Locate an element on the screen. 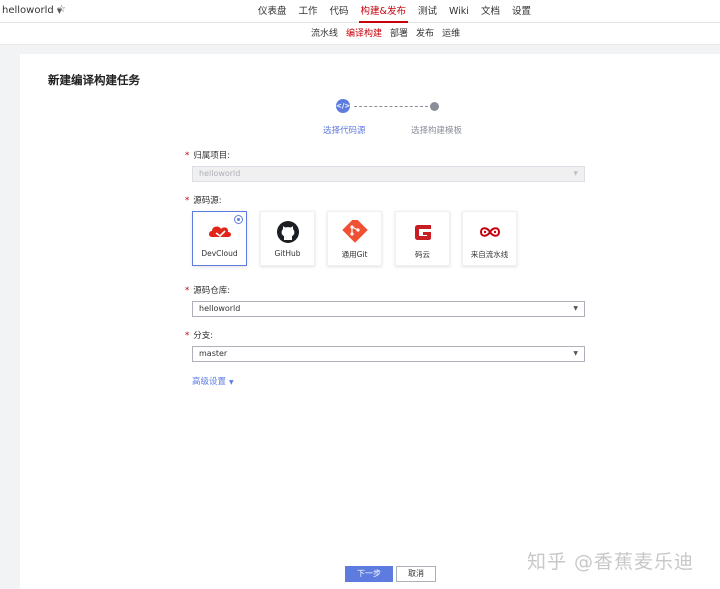 This screenshot has width=720, height=589. source-label: 来自流水线 is located at coordinates (489, 254).